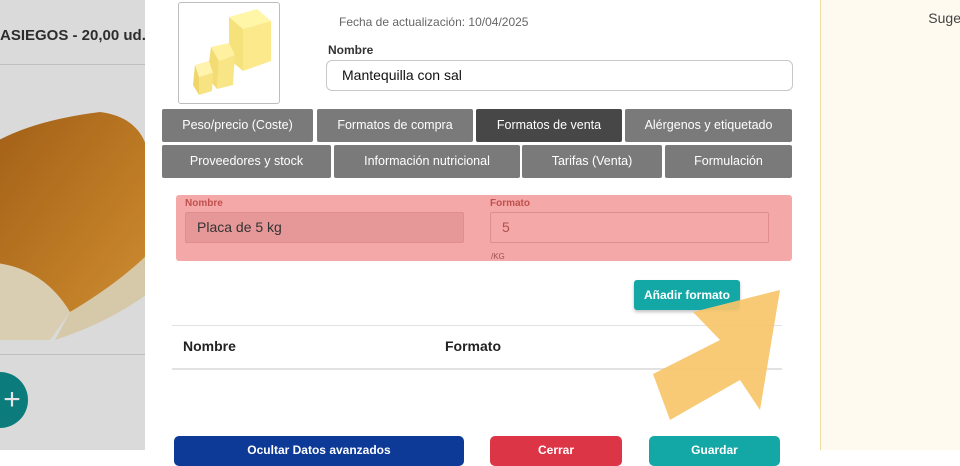 This screenshot has width=960, height=466. Describe the element at coordinates (232, 52) in the screenshot. I see `butter-image` at that location.